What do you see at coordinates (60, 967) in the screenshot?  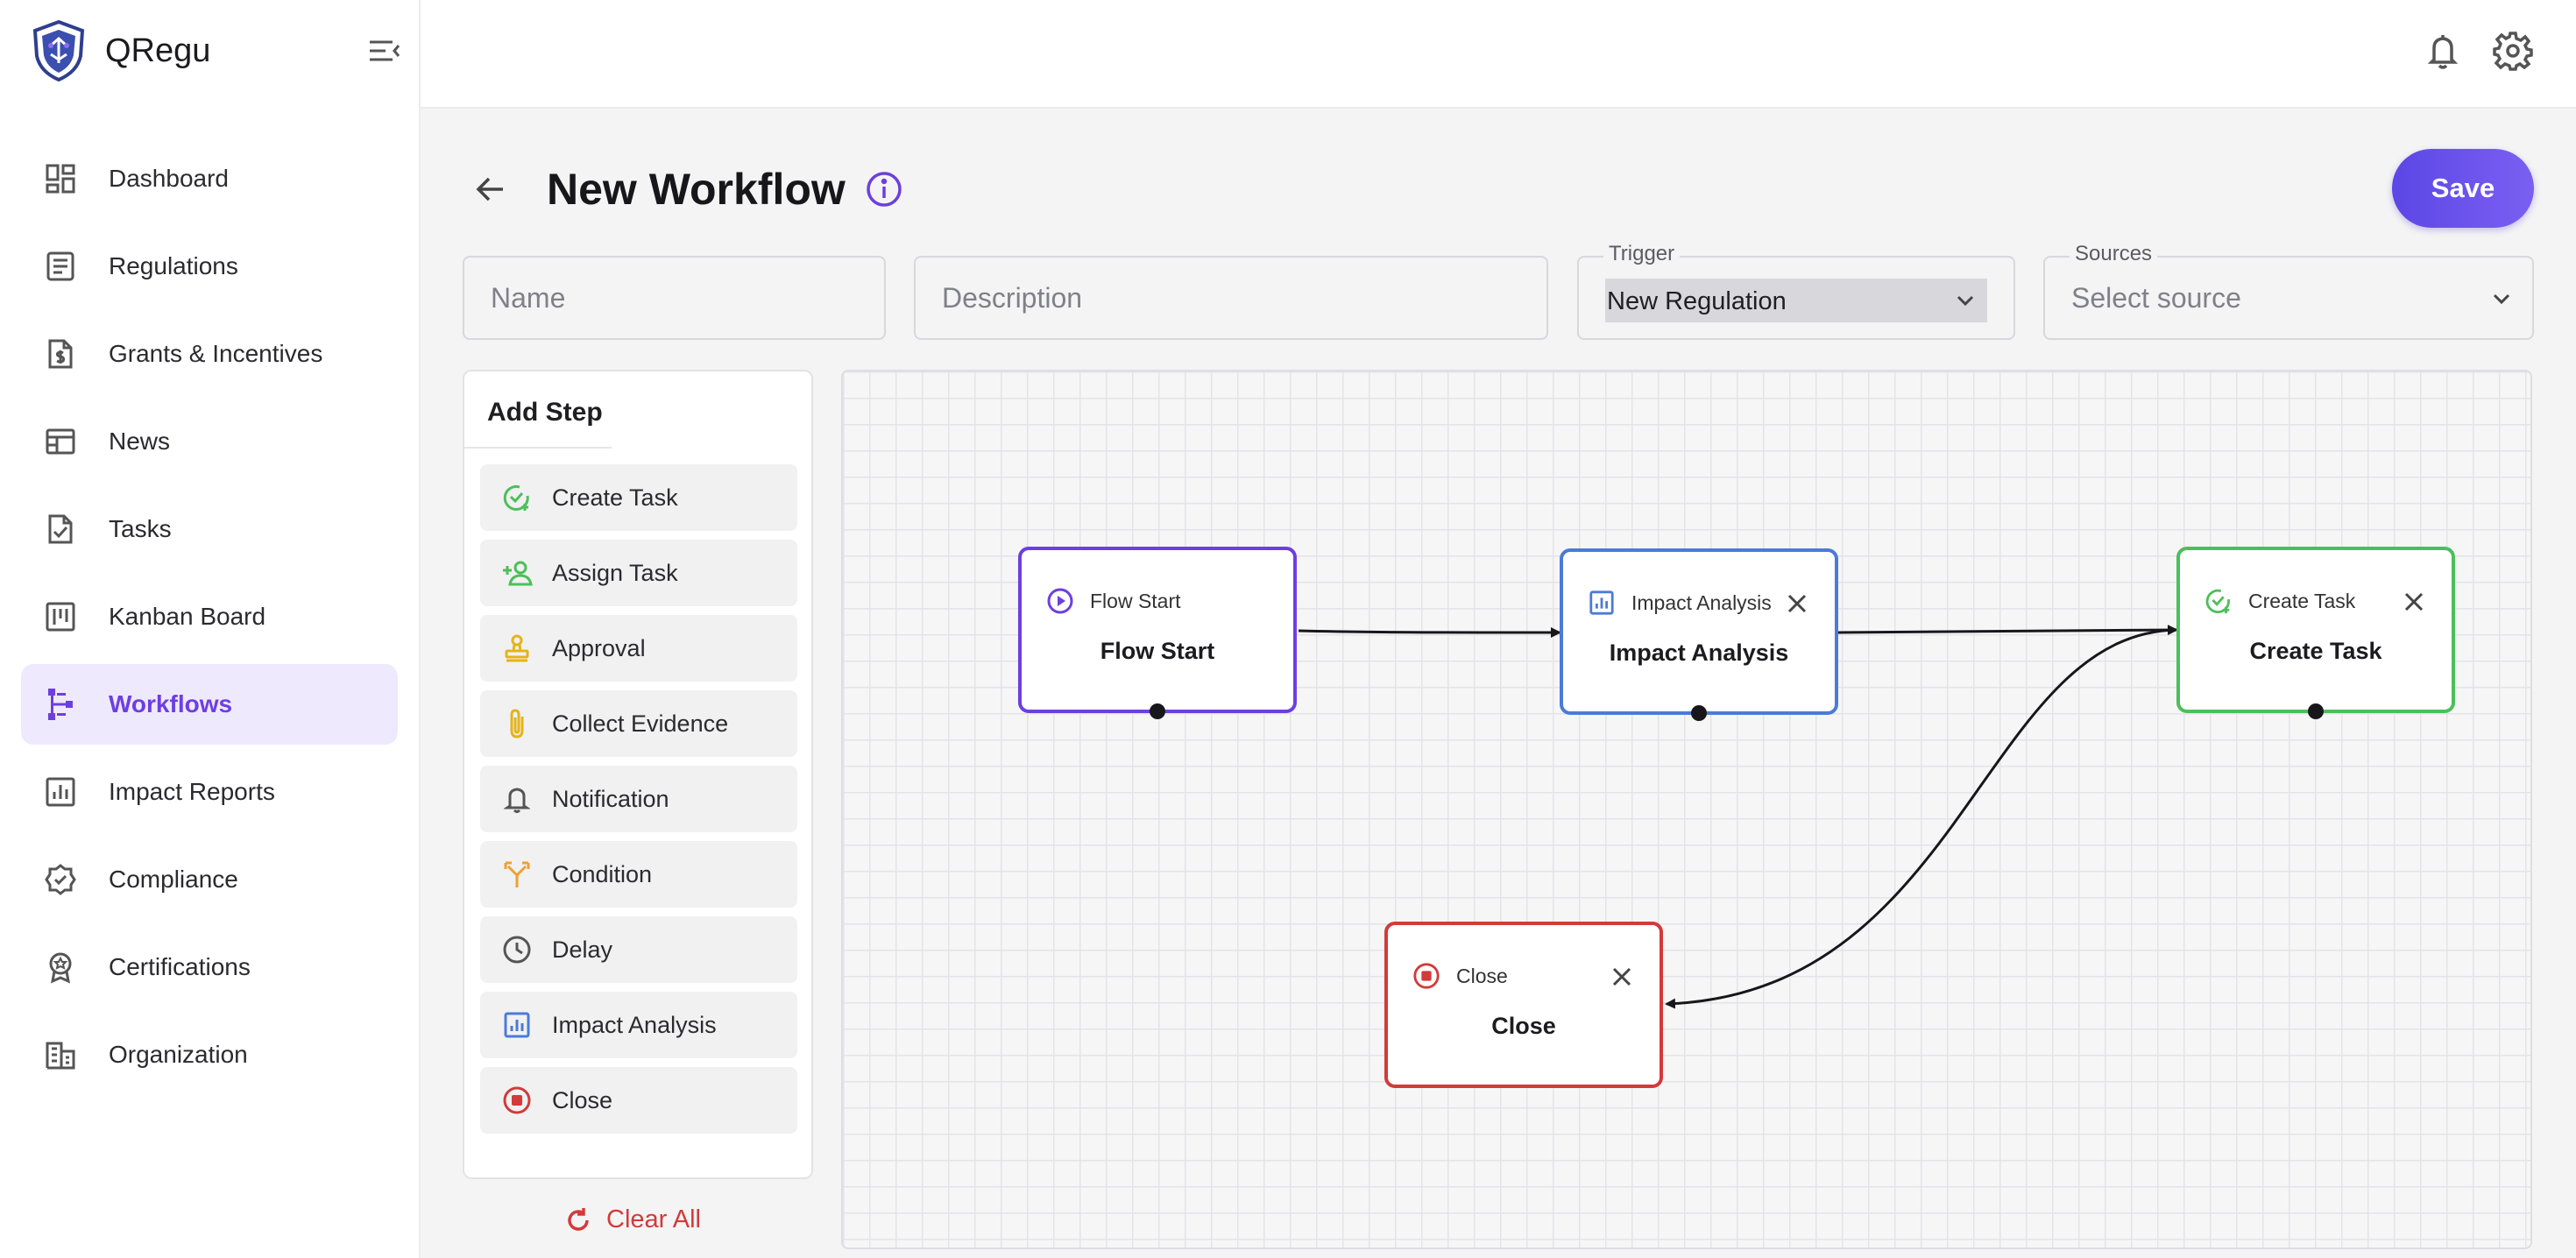 I see `award-icon` at bounding box center [60, 967].